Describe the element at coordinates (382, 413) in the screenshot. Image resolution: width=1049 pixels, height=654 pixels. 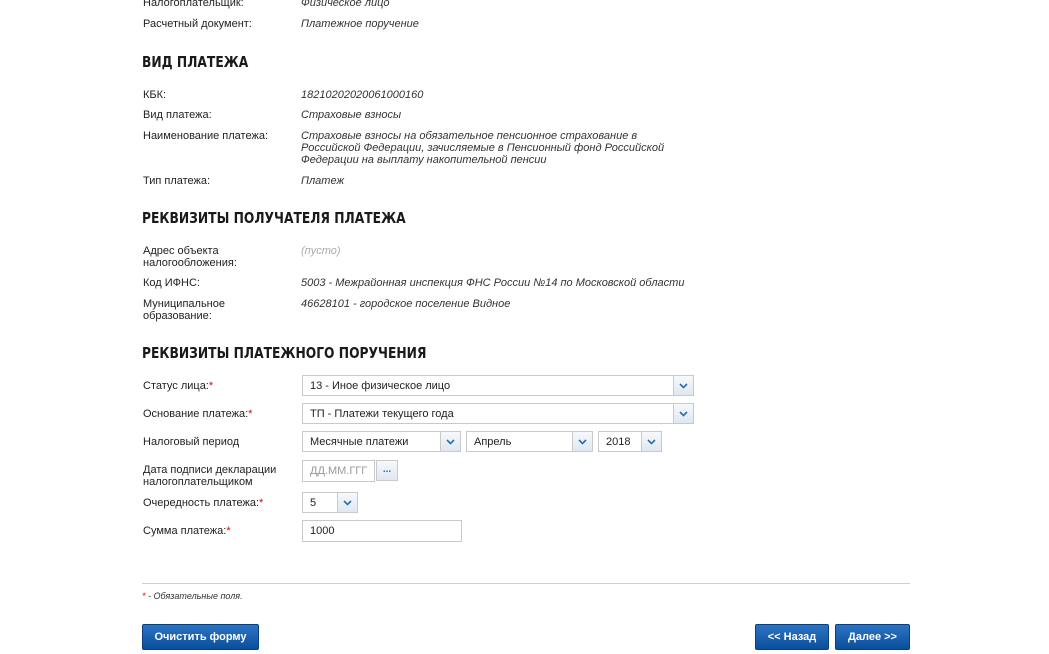
I see `basis-select-value: ТП - Платежи текущего года` at that location.